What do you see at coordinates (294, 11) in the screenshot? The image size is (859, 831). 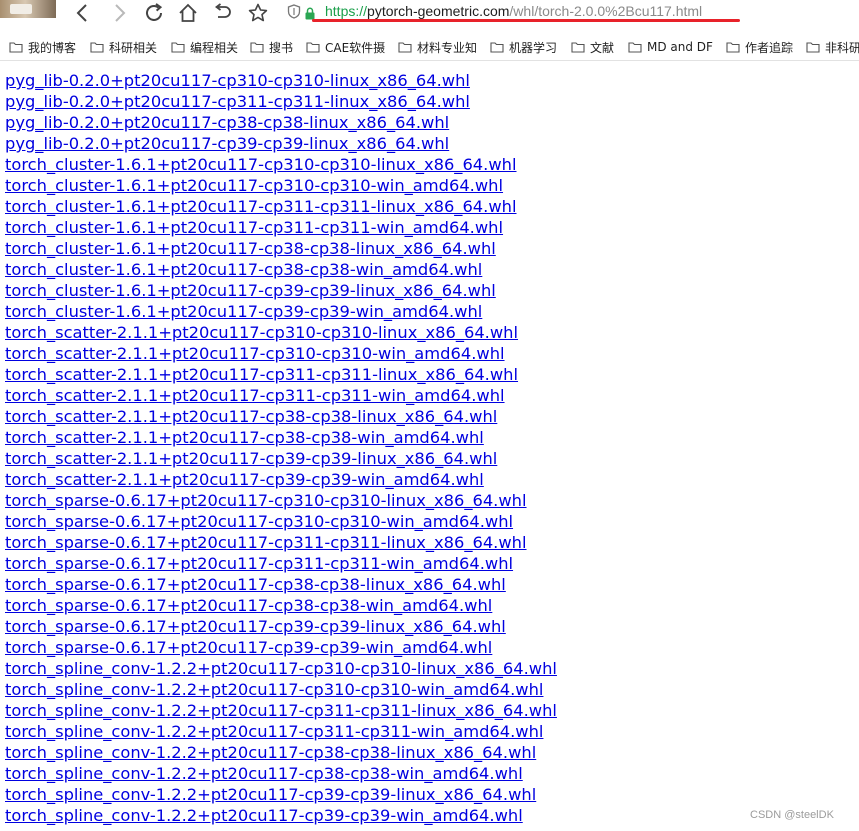 I see `shield-icon` at bounding box center [294, 11].